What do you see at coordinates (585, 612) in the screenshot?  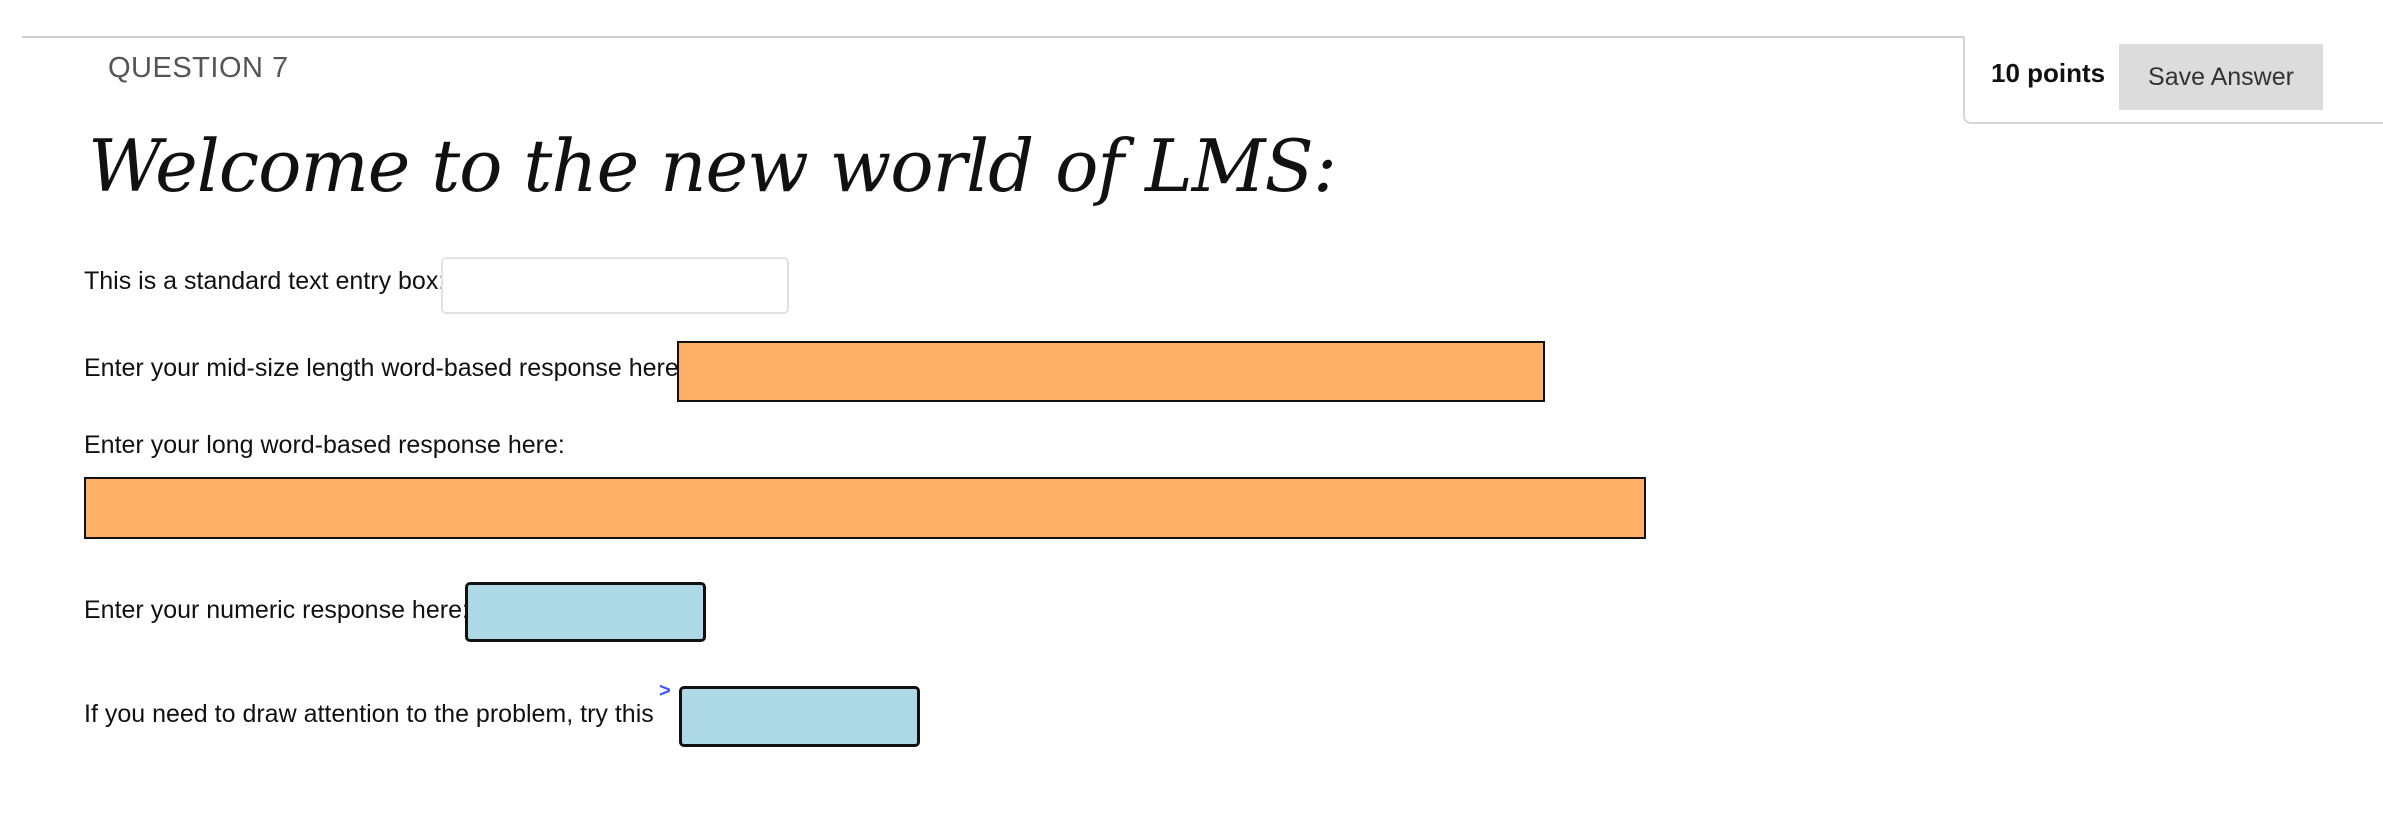 I see `numeric-response-input` at bounding box center [585, 612].